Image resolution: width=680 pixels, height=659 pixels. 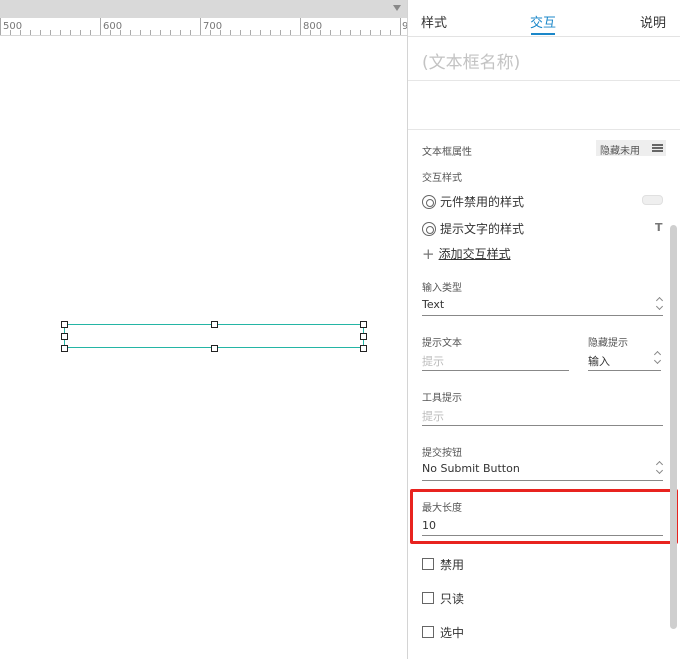 What do you see at coordinates (442, 398) in the screenshot?
I see `tooltip-label: 工具提示` at bounding box center [442, 398].